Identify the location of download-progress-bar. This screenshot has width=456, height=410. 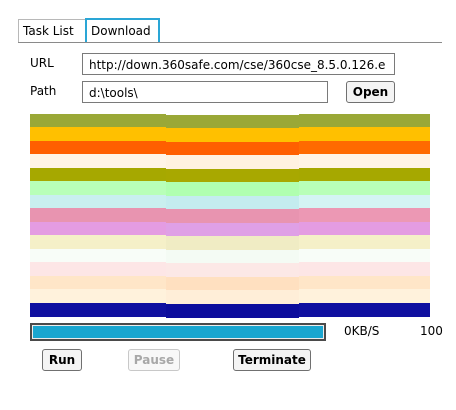
(178, 332).